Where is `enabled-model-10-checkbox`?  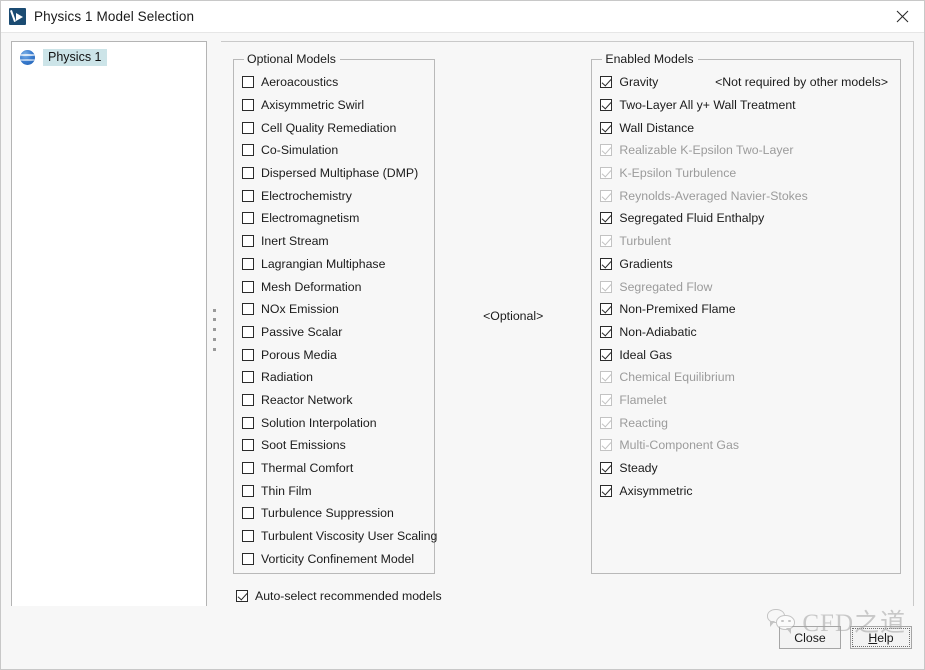
enabled-model-10-checkbox is located at coordinates (606, 309).